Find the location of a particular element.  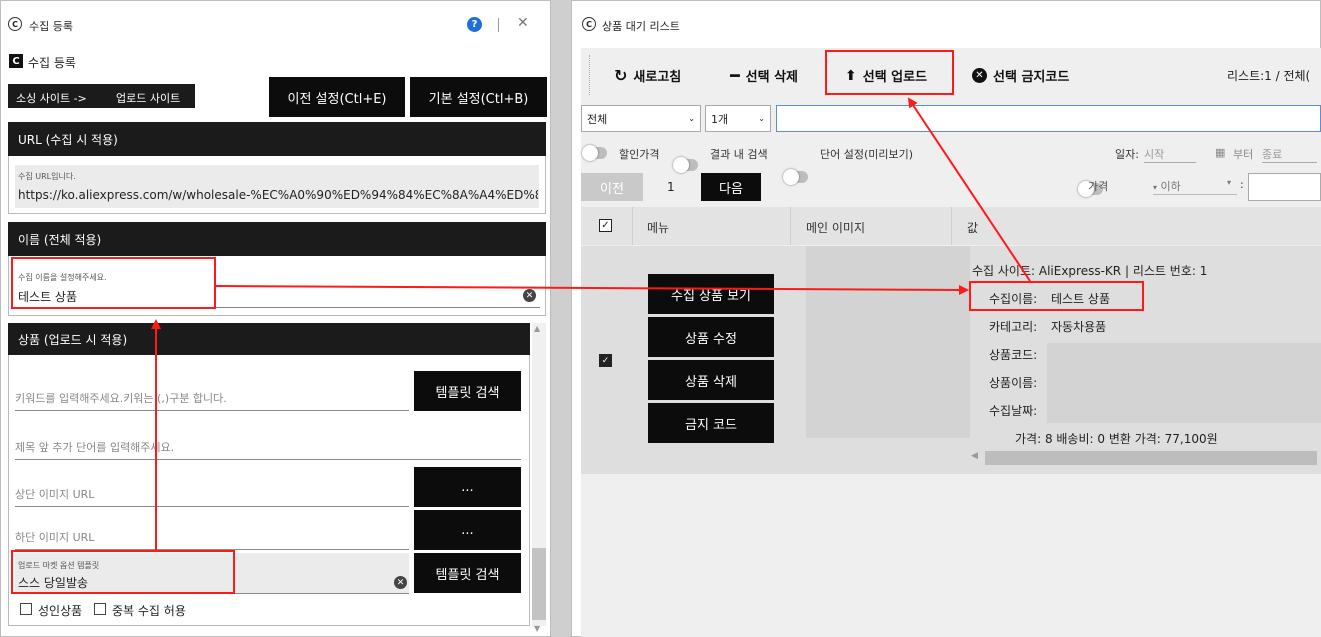

arrow-collect-name-to-upload is located at coordinates (969, 189).